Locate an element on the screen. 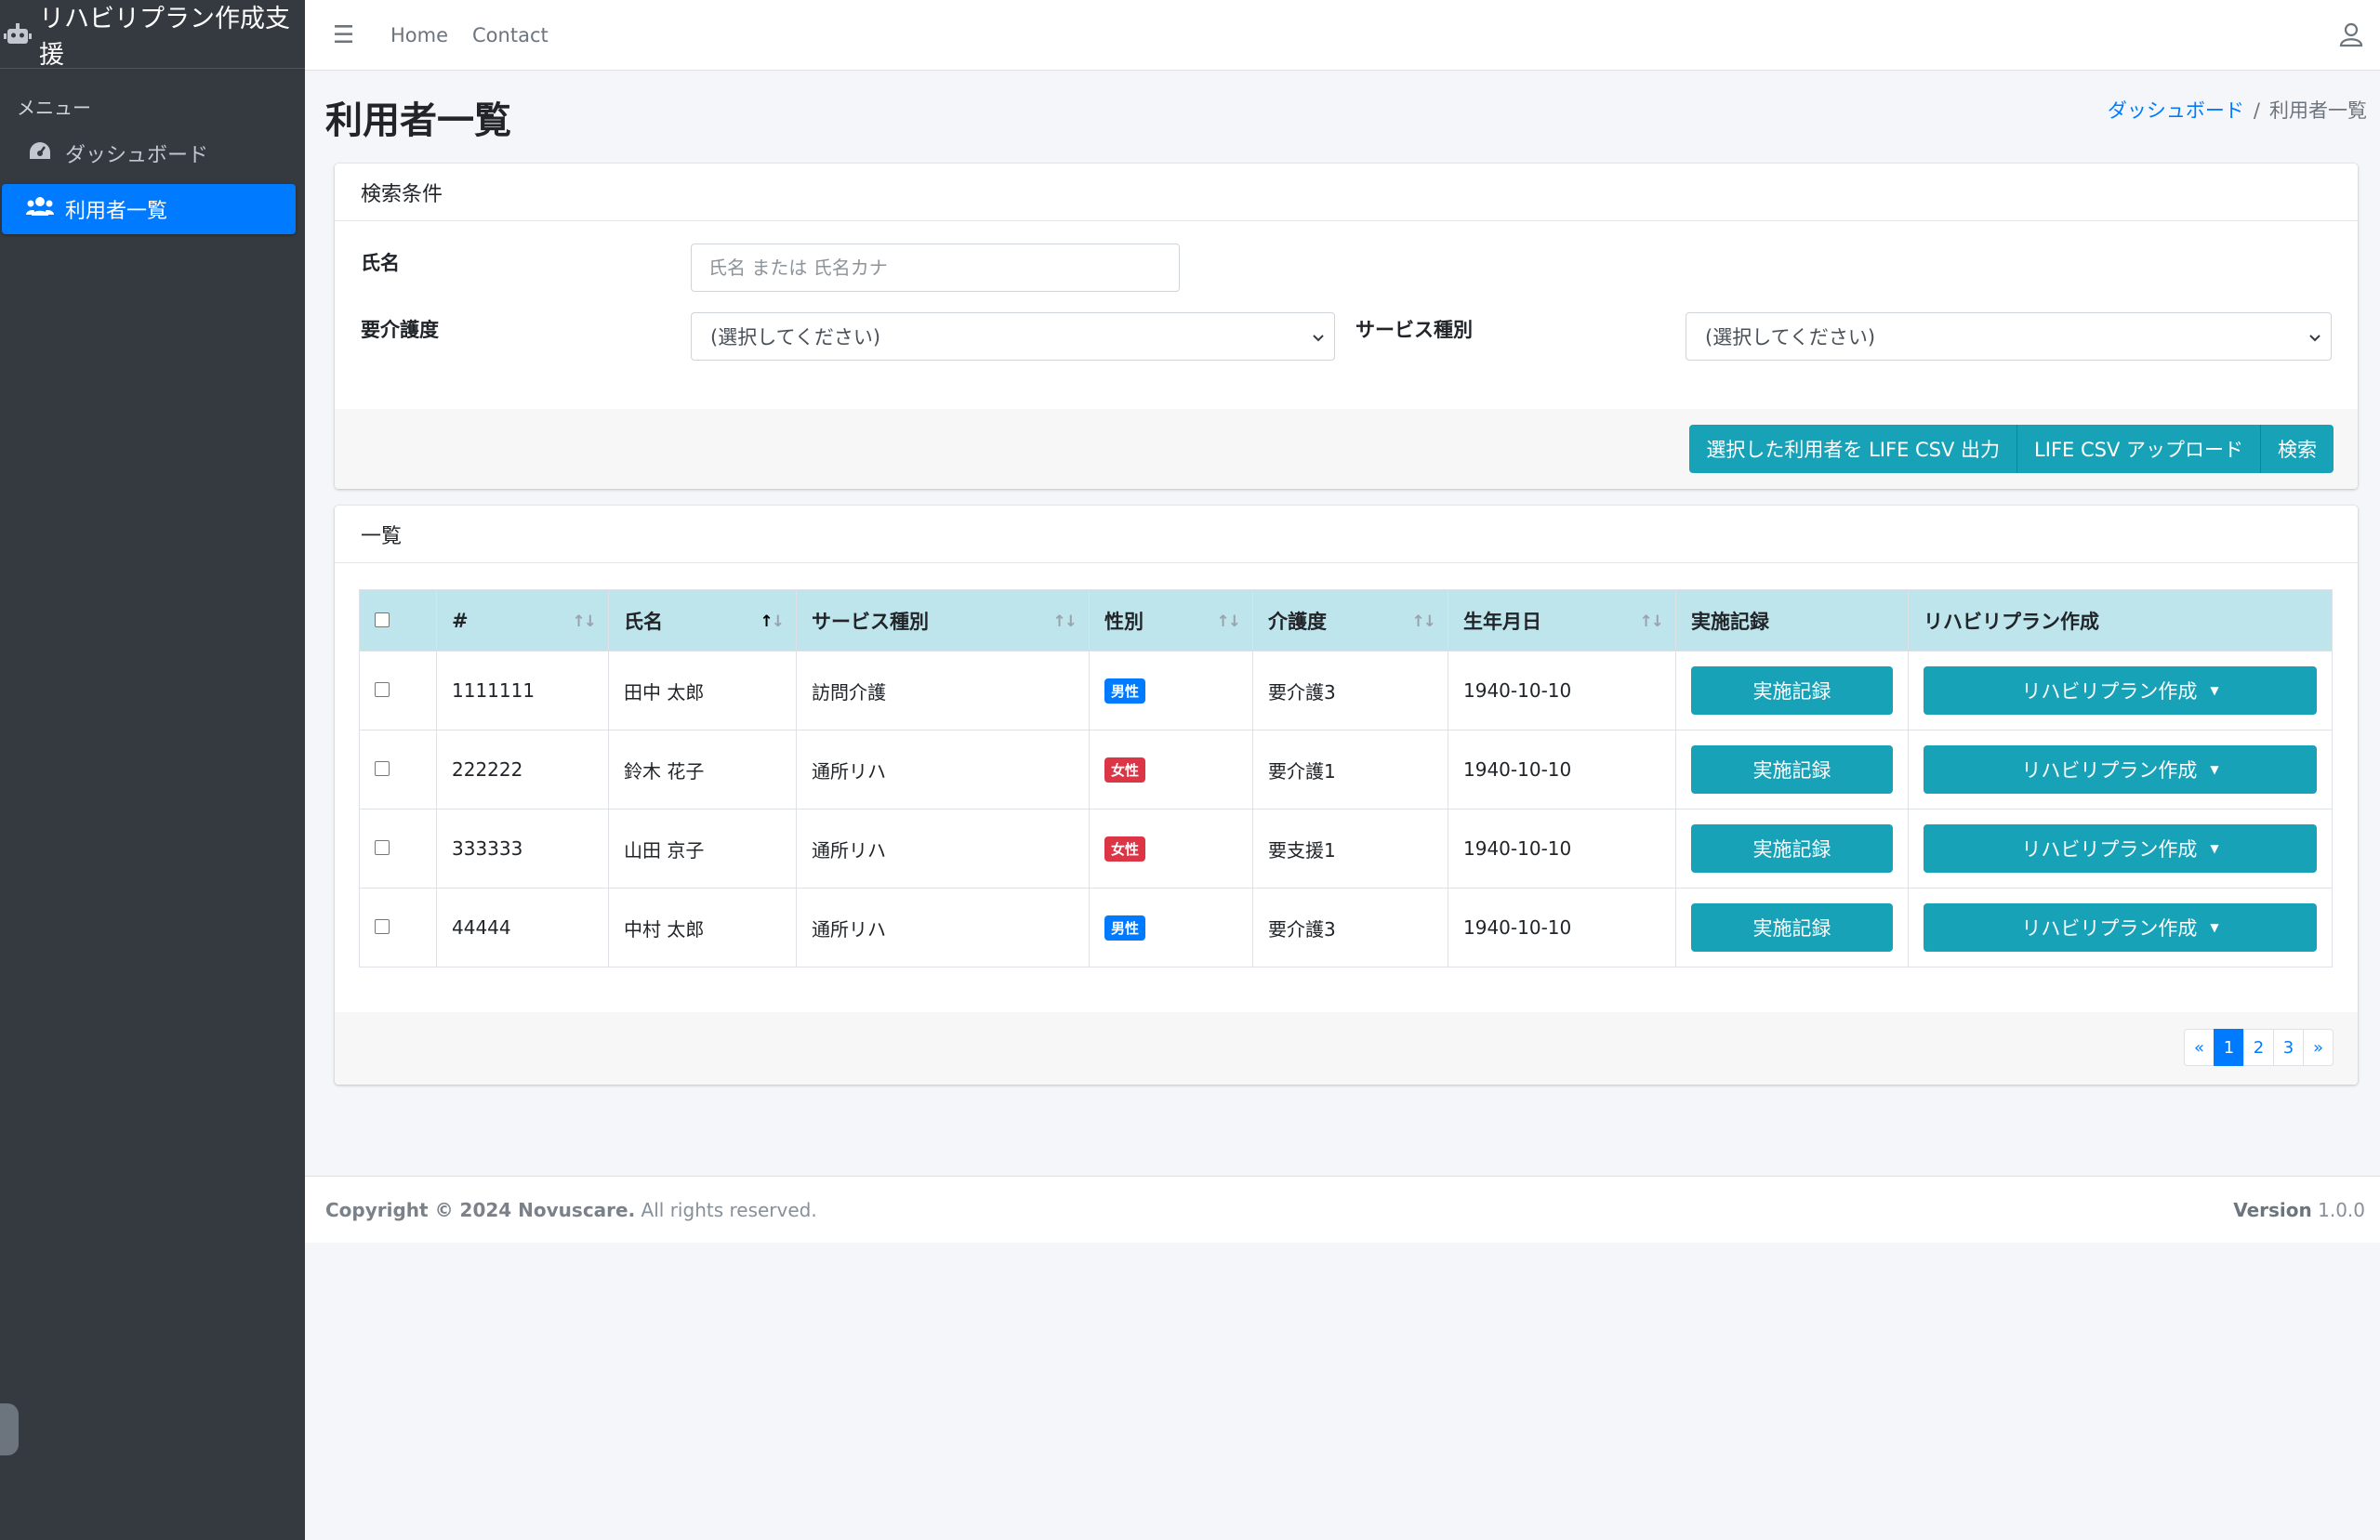 Image resolution: width=2380 pixels, height=1540 pixels. sidebar-item-label: ダッシュボード is located at coordinates (137, 155).